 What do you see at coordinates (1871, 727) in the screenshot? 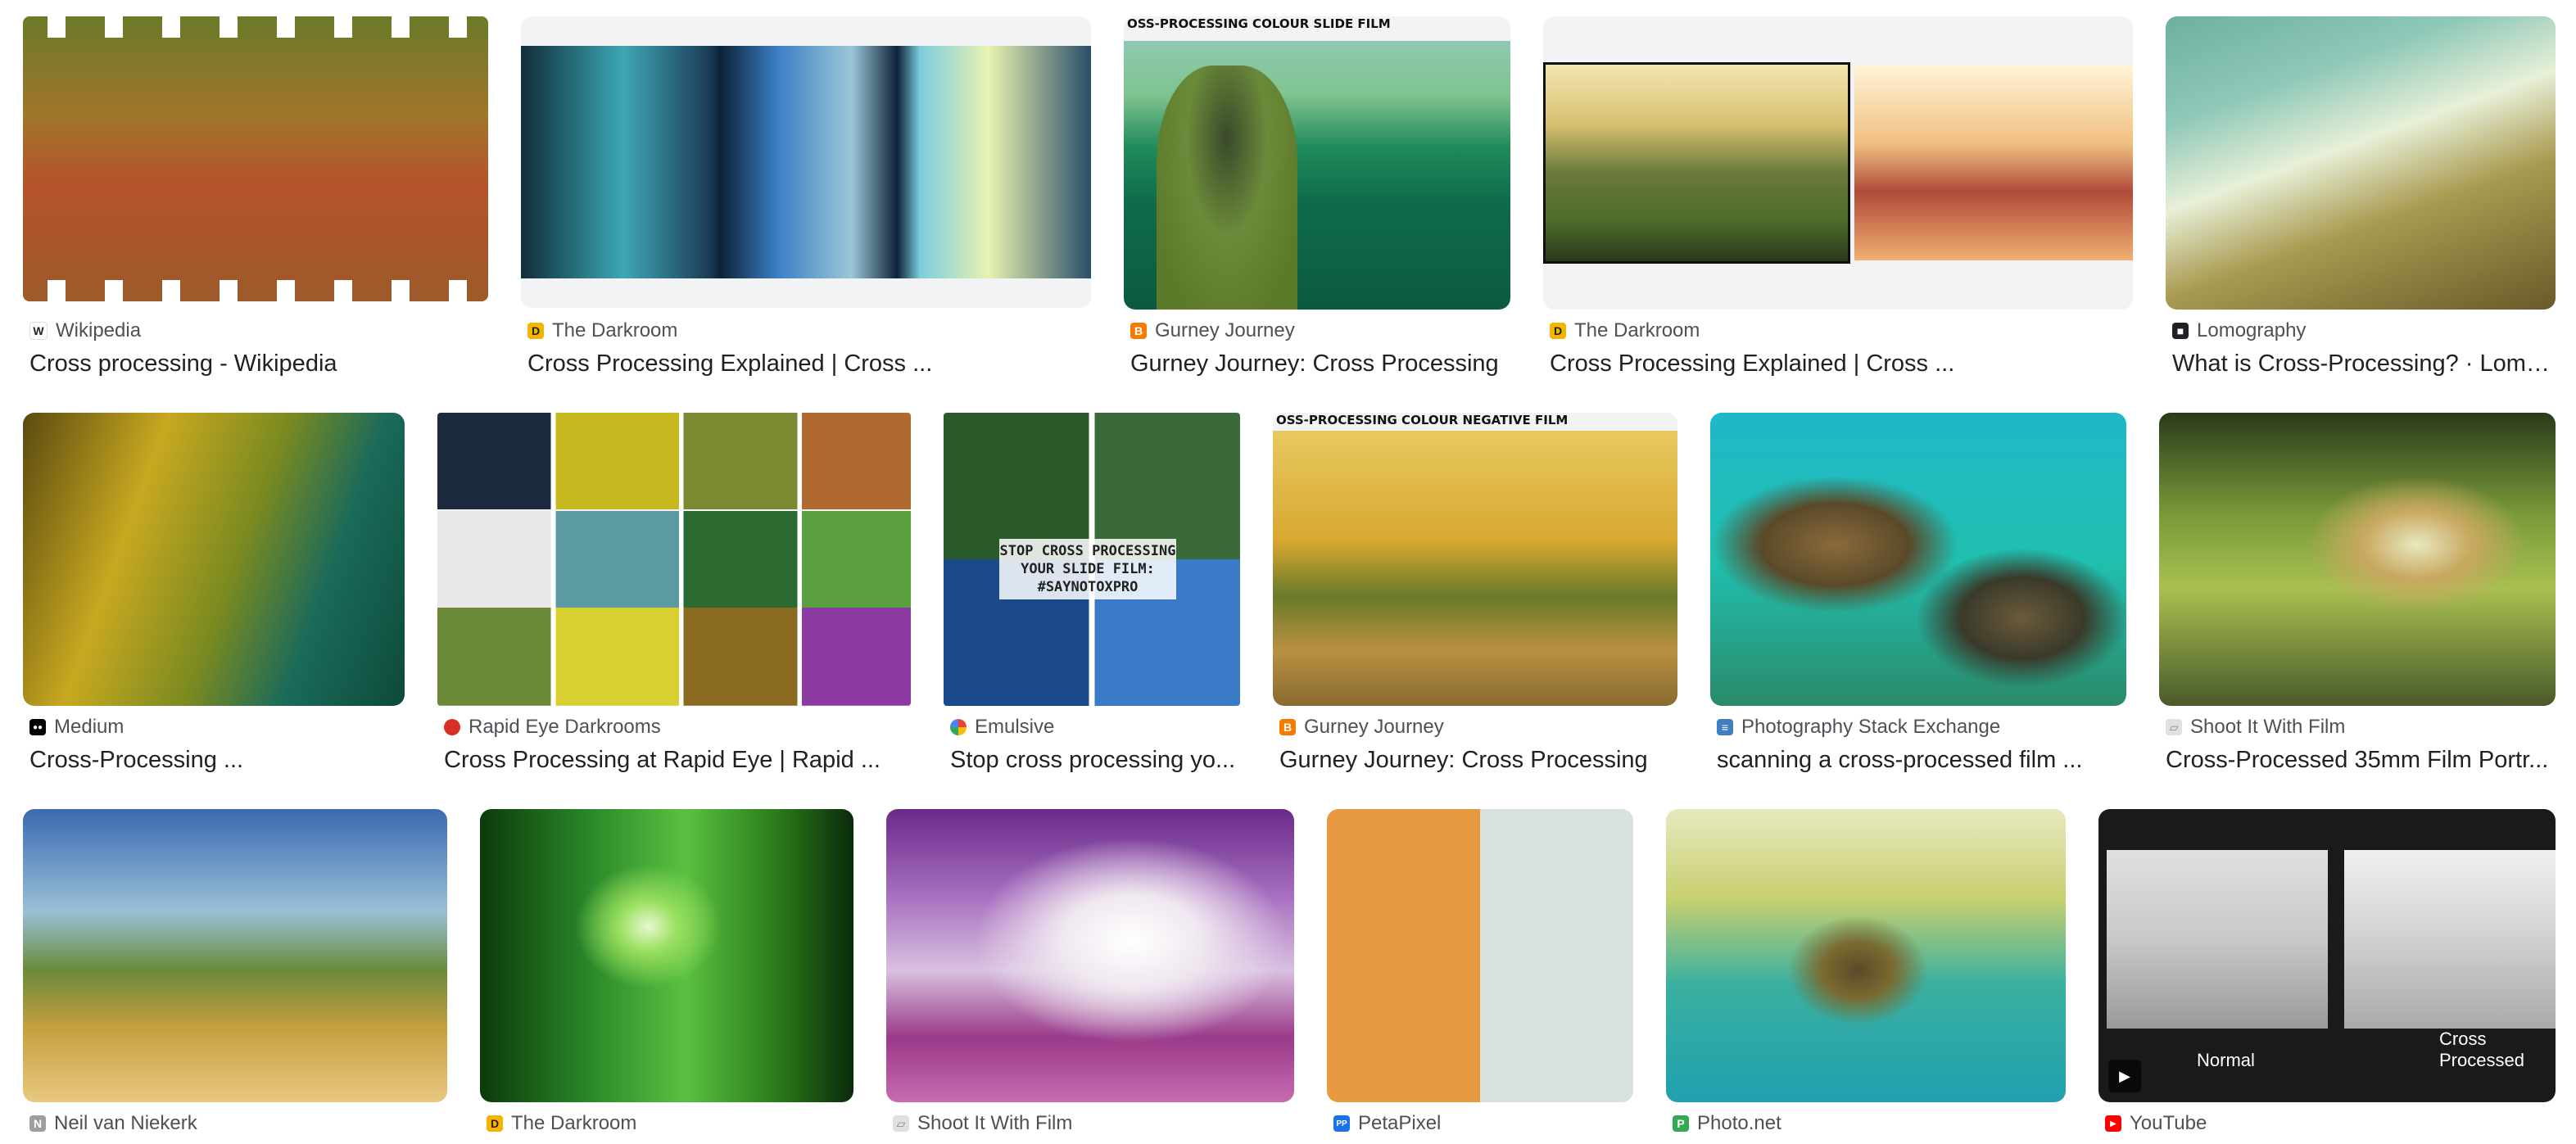
I see `source-name: Photography Stack Exchange` at bounding box center [1871, 727].